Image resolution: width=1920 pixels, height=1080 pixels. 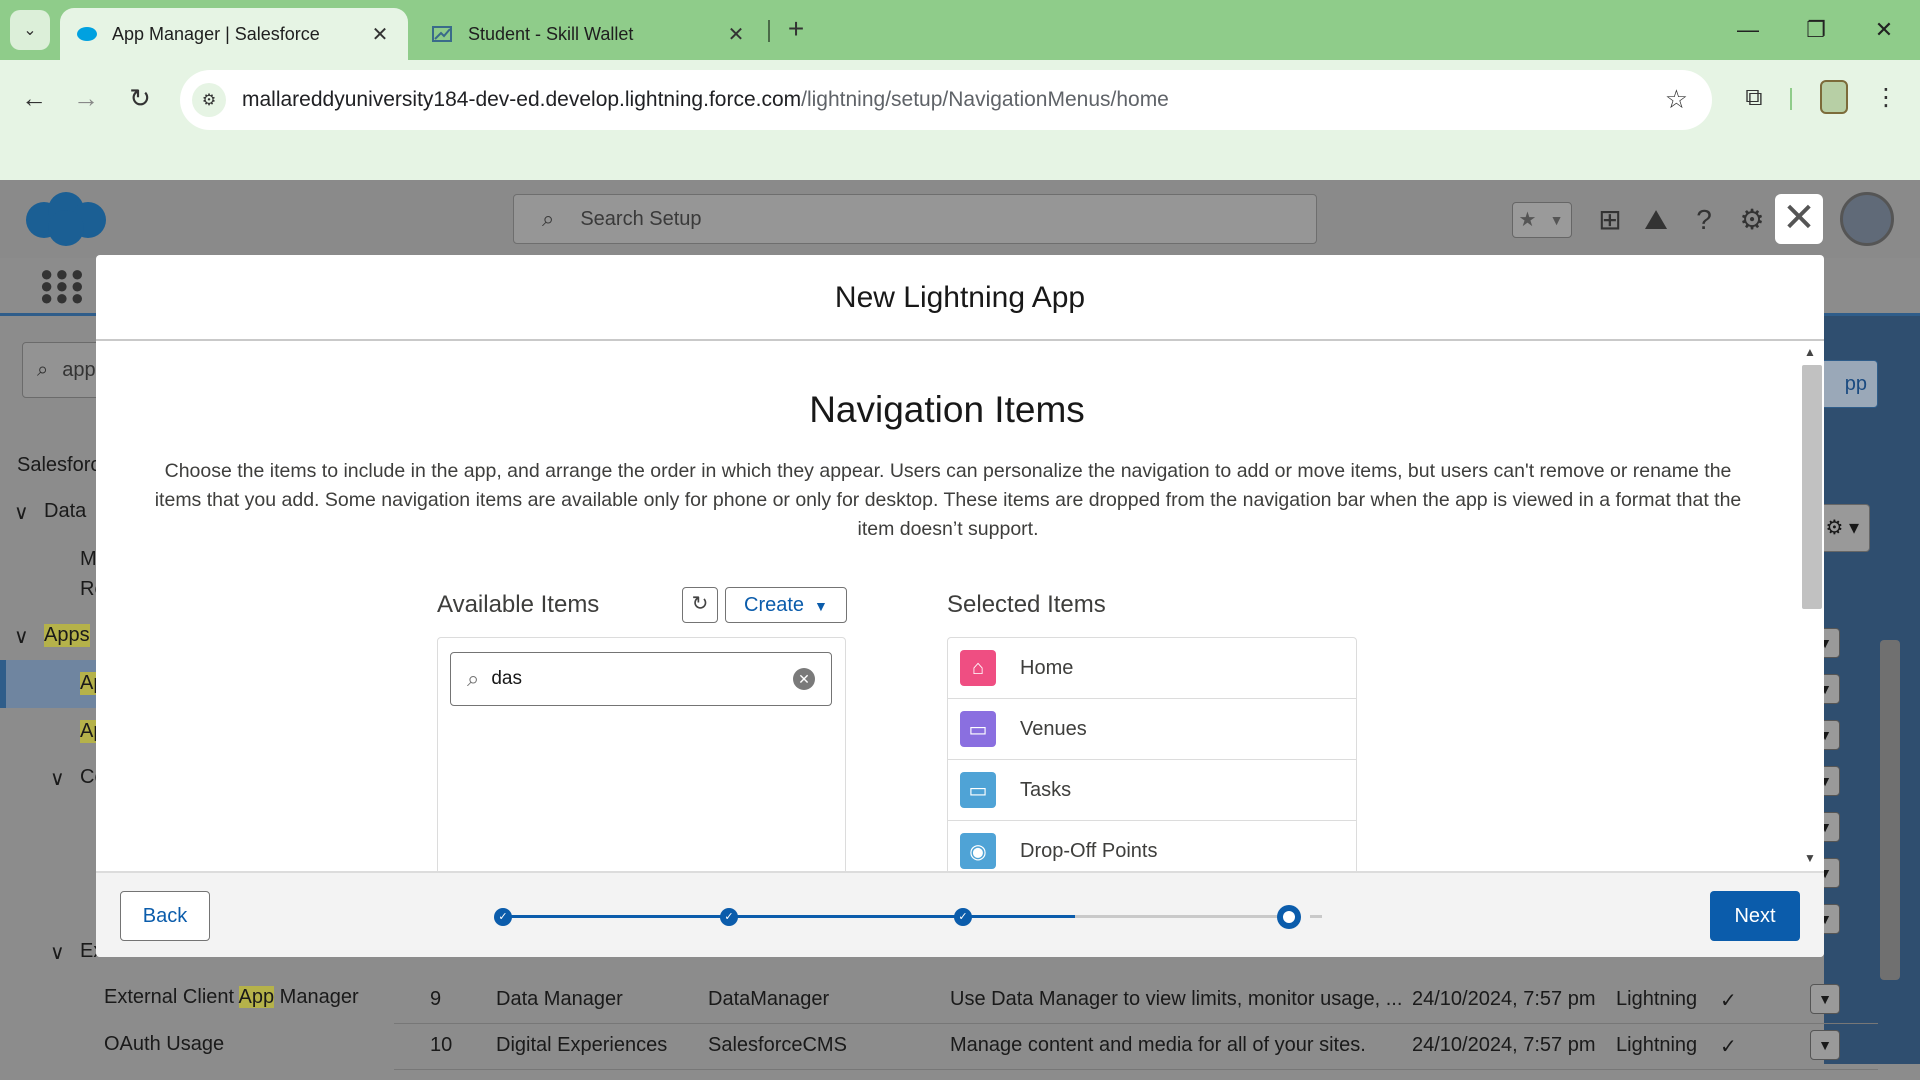 I want to click on selected-item-drop-off-points: ◉ Drop-Off Points, so click(x=1152, y=846).